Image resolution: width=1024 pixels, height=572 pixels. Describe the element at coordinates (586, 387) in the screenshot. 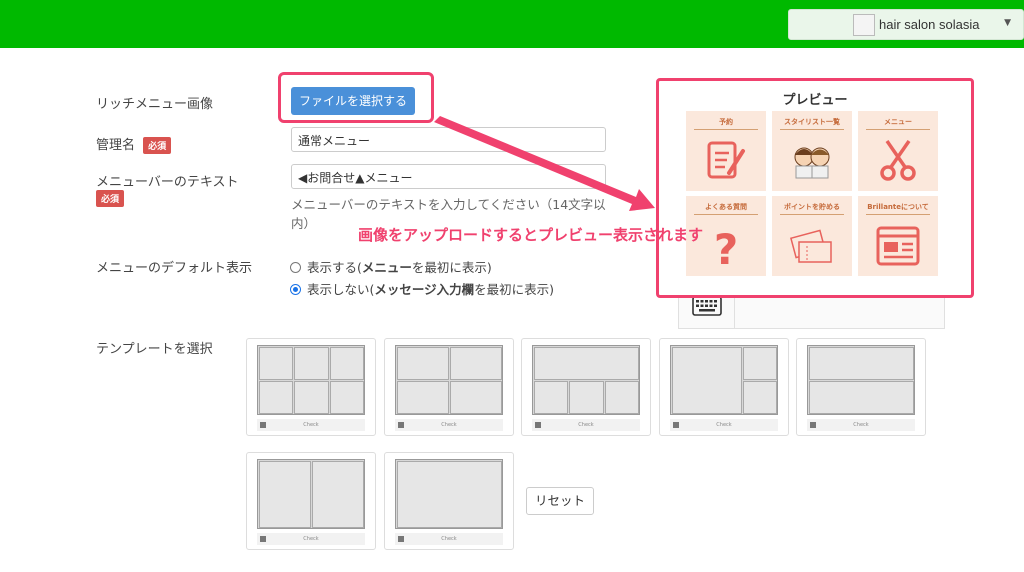

I see `template-option-1-3: Check` at that location.